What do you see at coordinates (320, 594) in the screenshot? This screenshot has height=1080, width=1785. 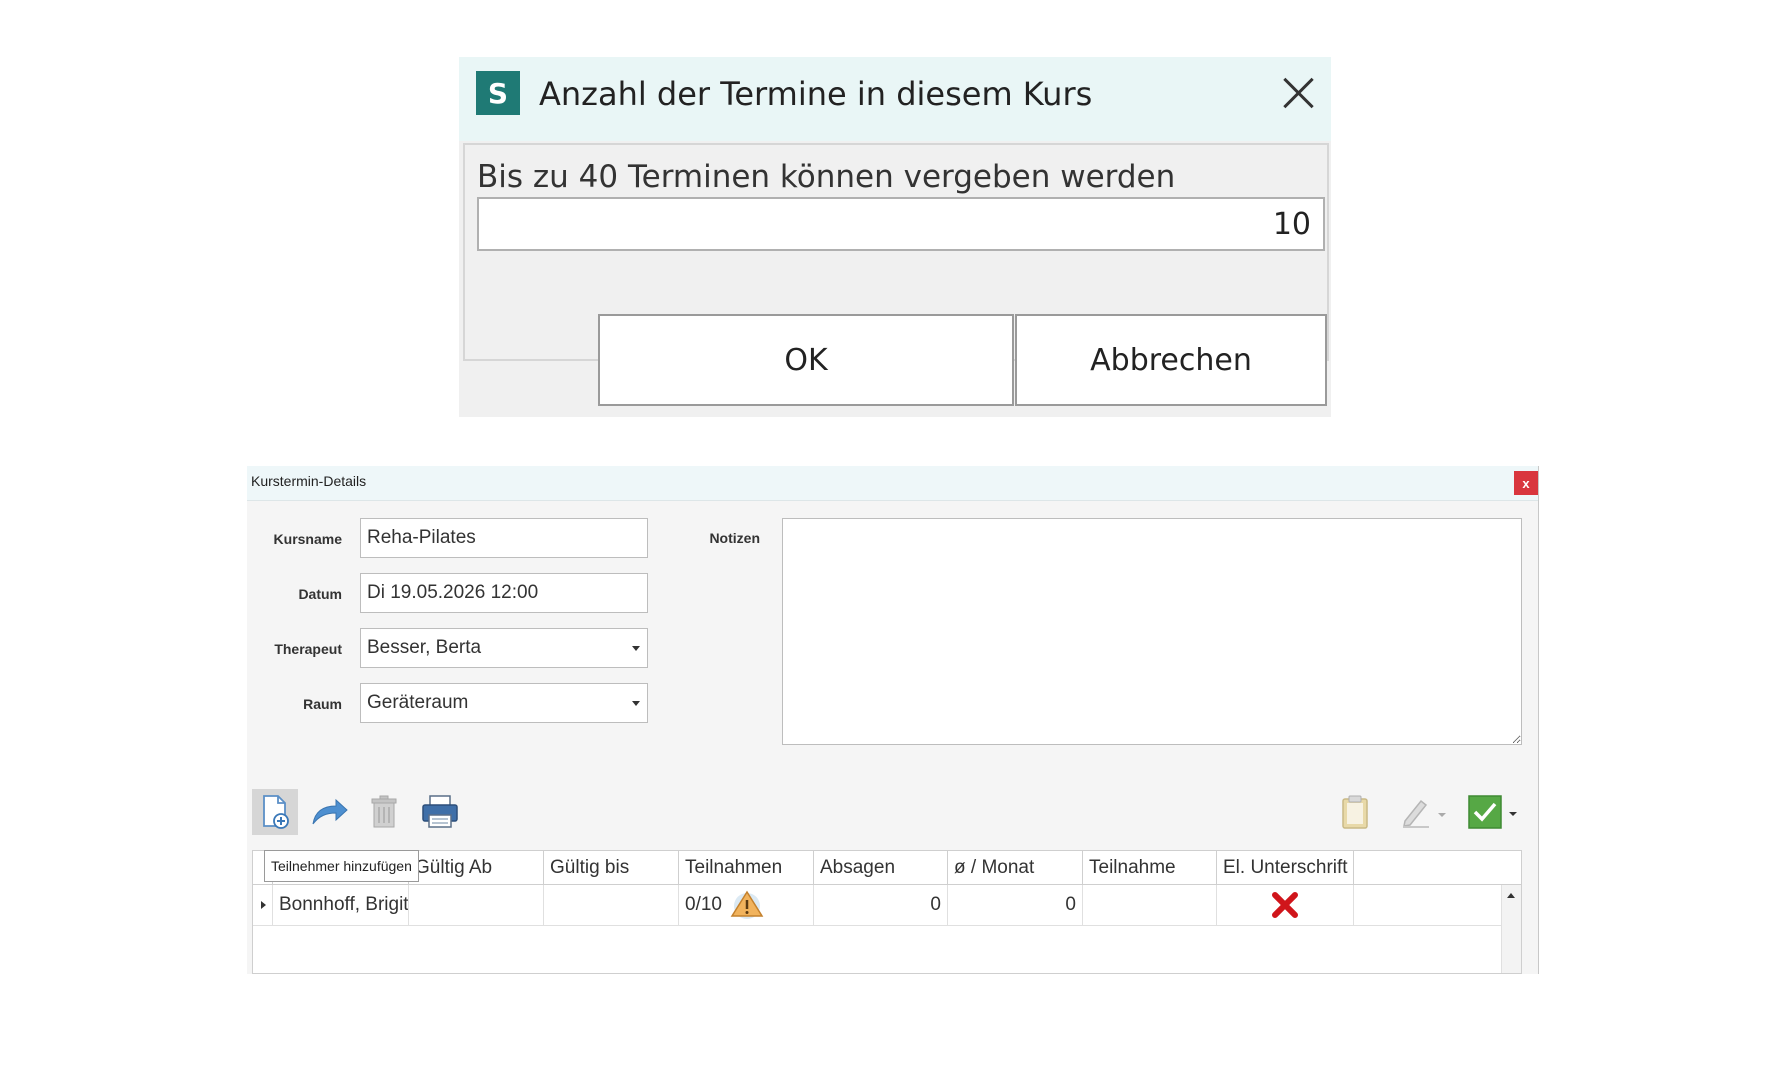 I see `datum-label: Datum` at bounding box center [320, 594].